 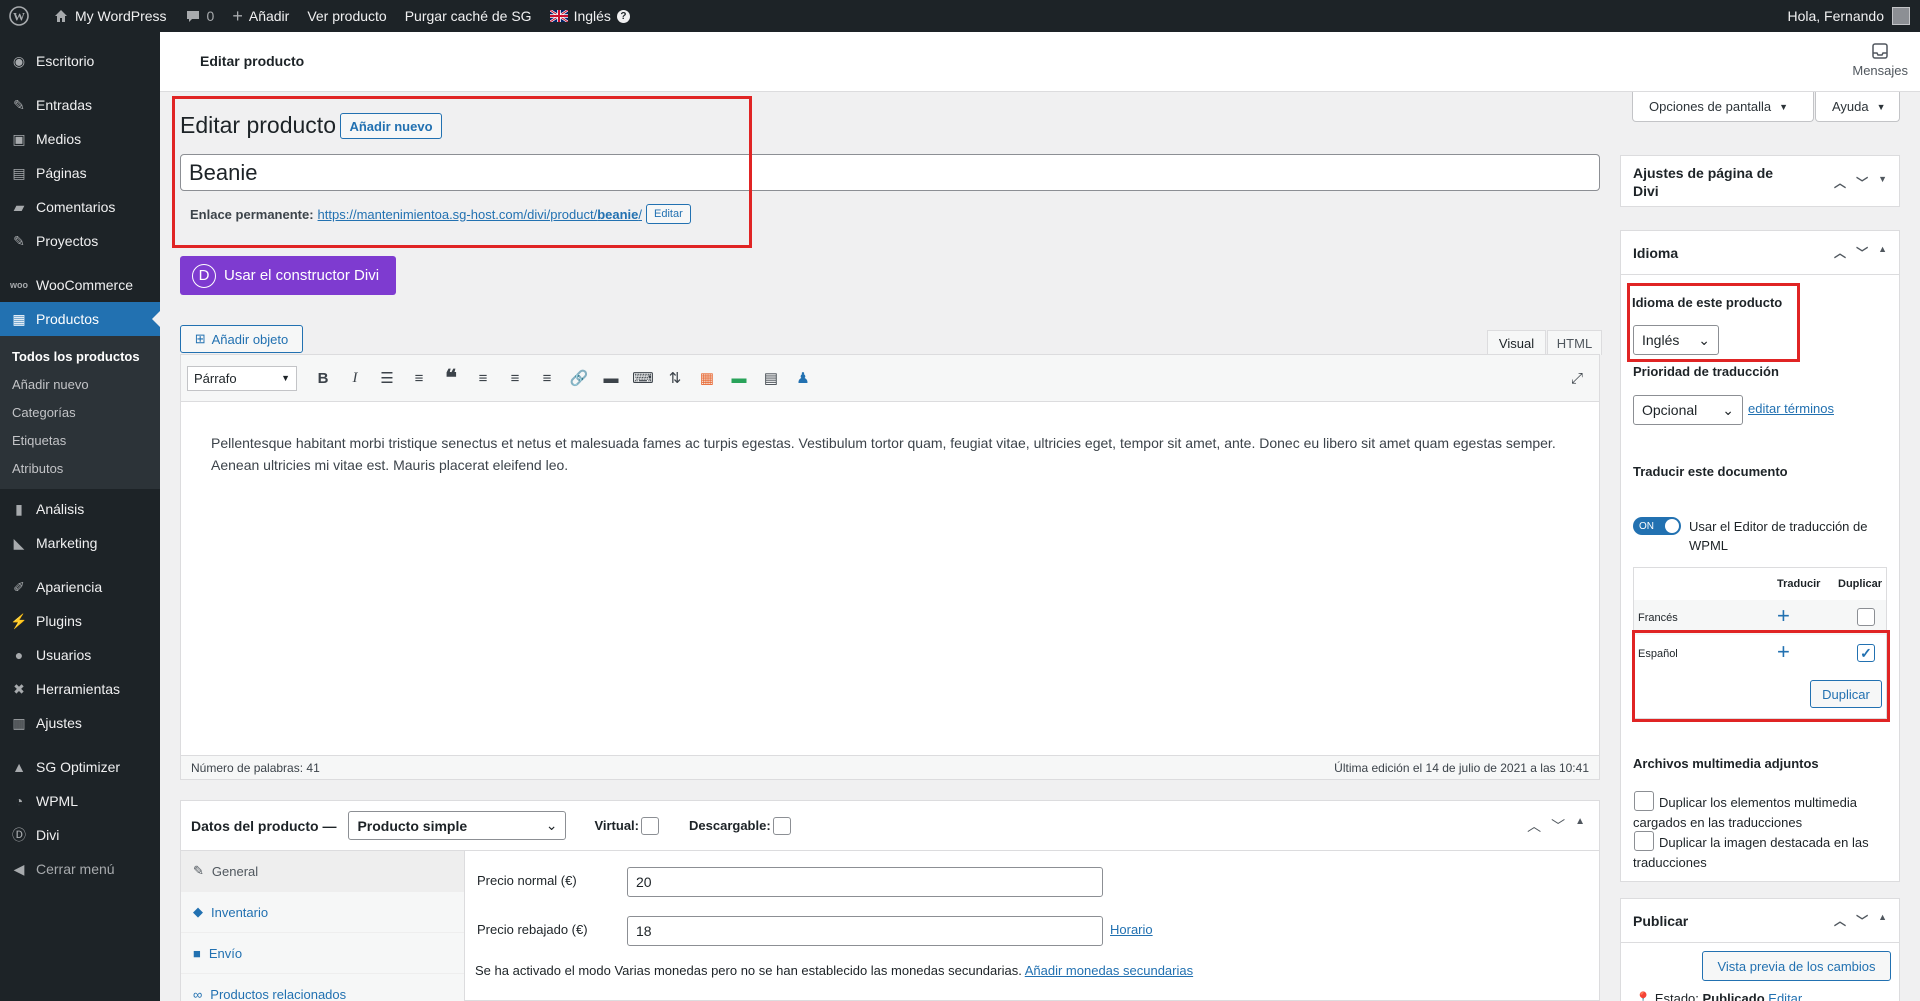 What do you see at coordinates (80, 413) in the screenshot?
I see `submenu-item-categories: Categorías` at bounding box center [80, 413].